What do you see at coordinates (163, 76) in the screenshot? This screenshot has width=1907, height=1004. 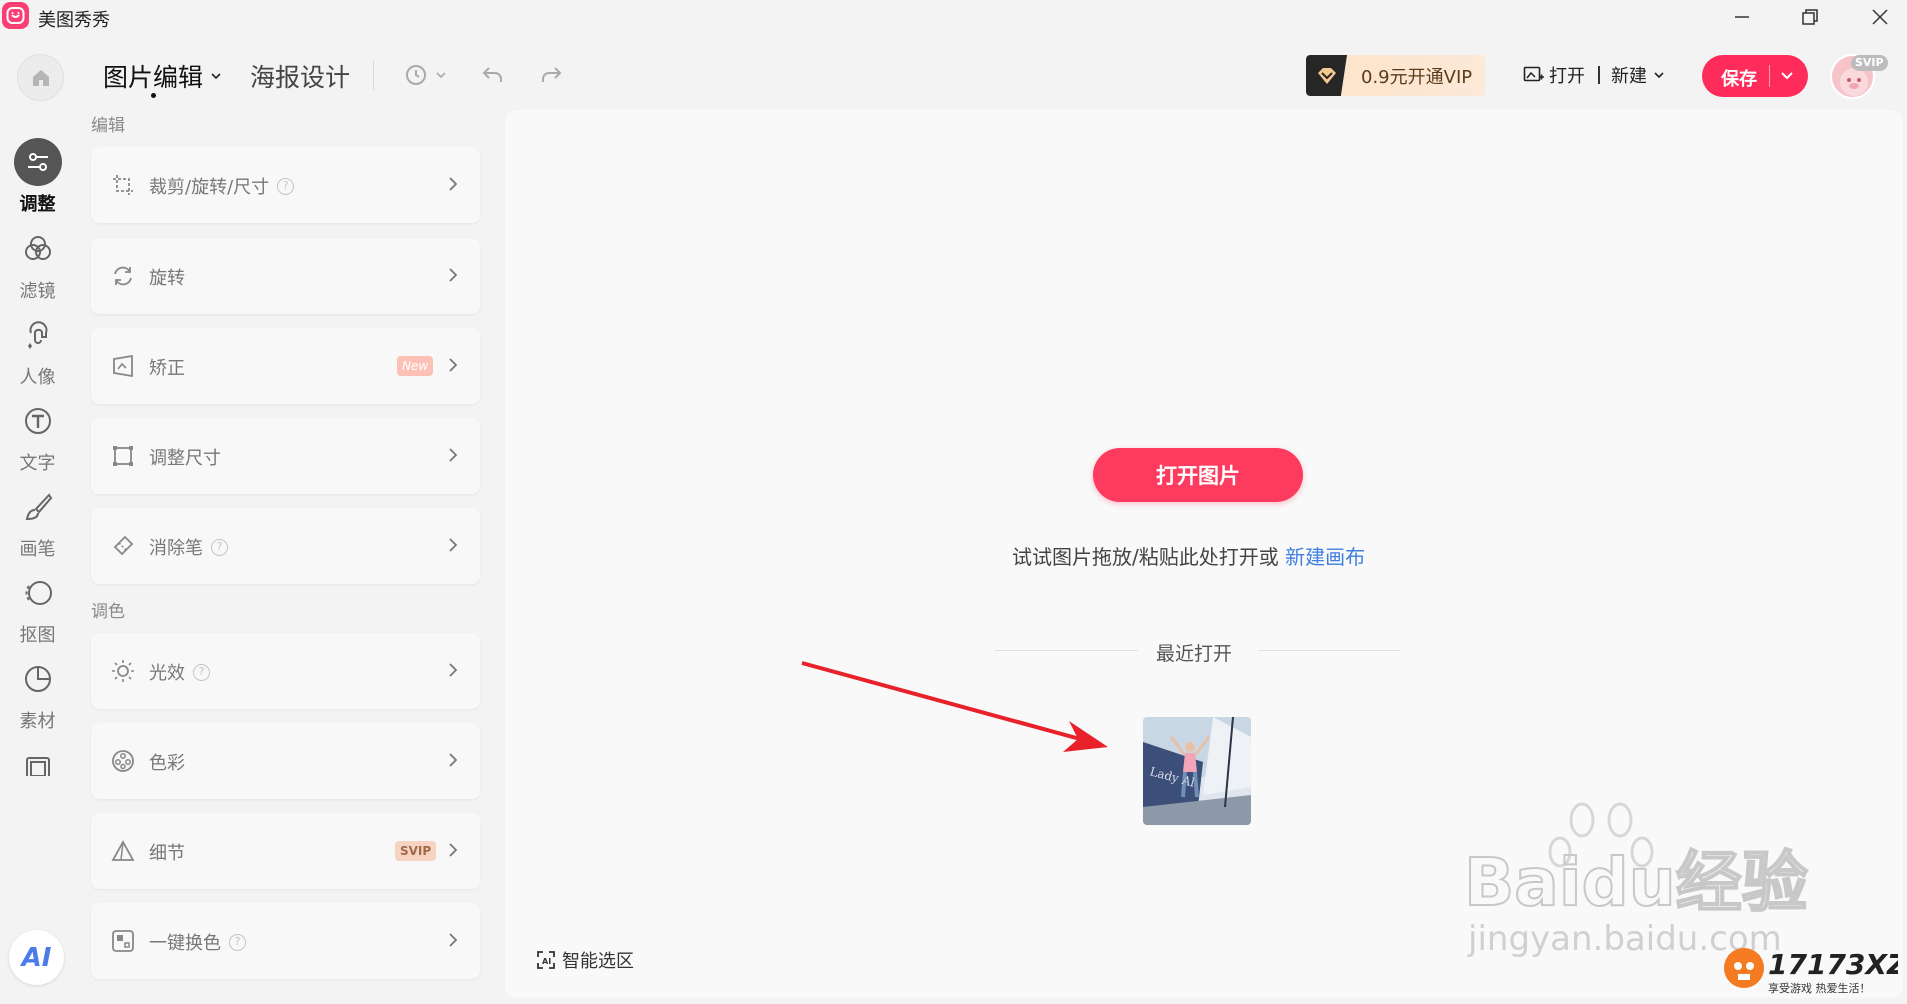 I see `tab-image-edit: 图片编辑` at bounding box center [163, 76].